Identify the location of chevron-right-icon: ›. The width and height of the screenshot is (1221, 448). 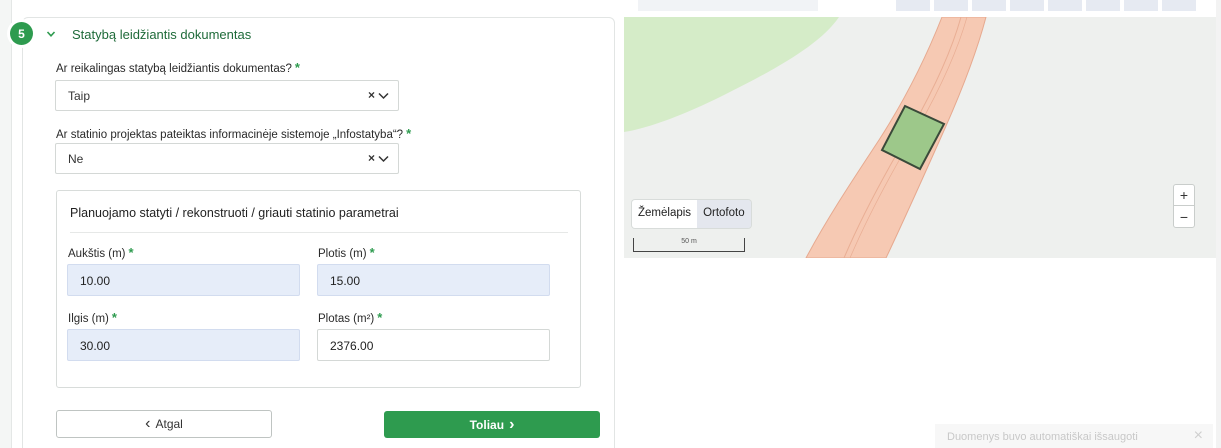
(512, 424).